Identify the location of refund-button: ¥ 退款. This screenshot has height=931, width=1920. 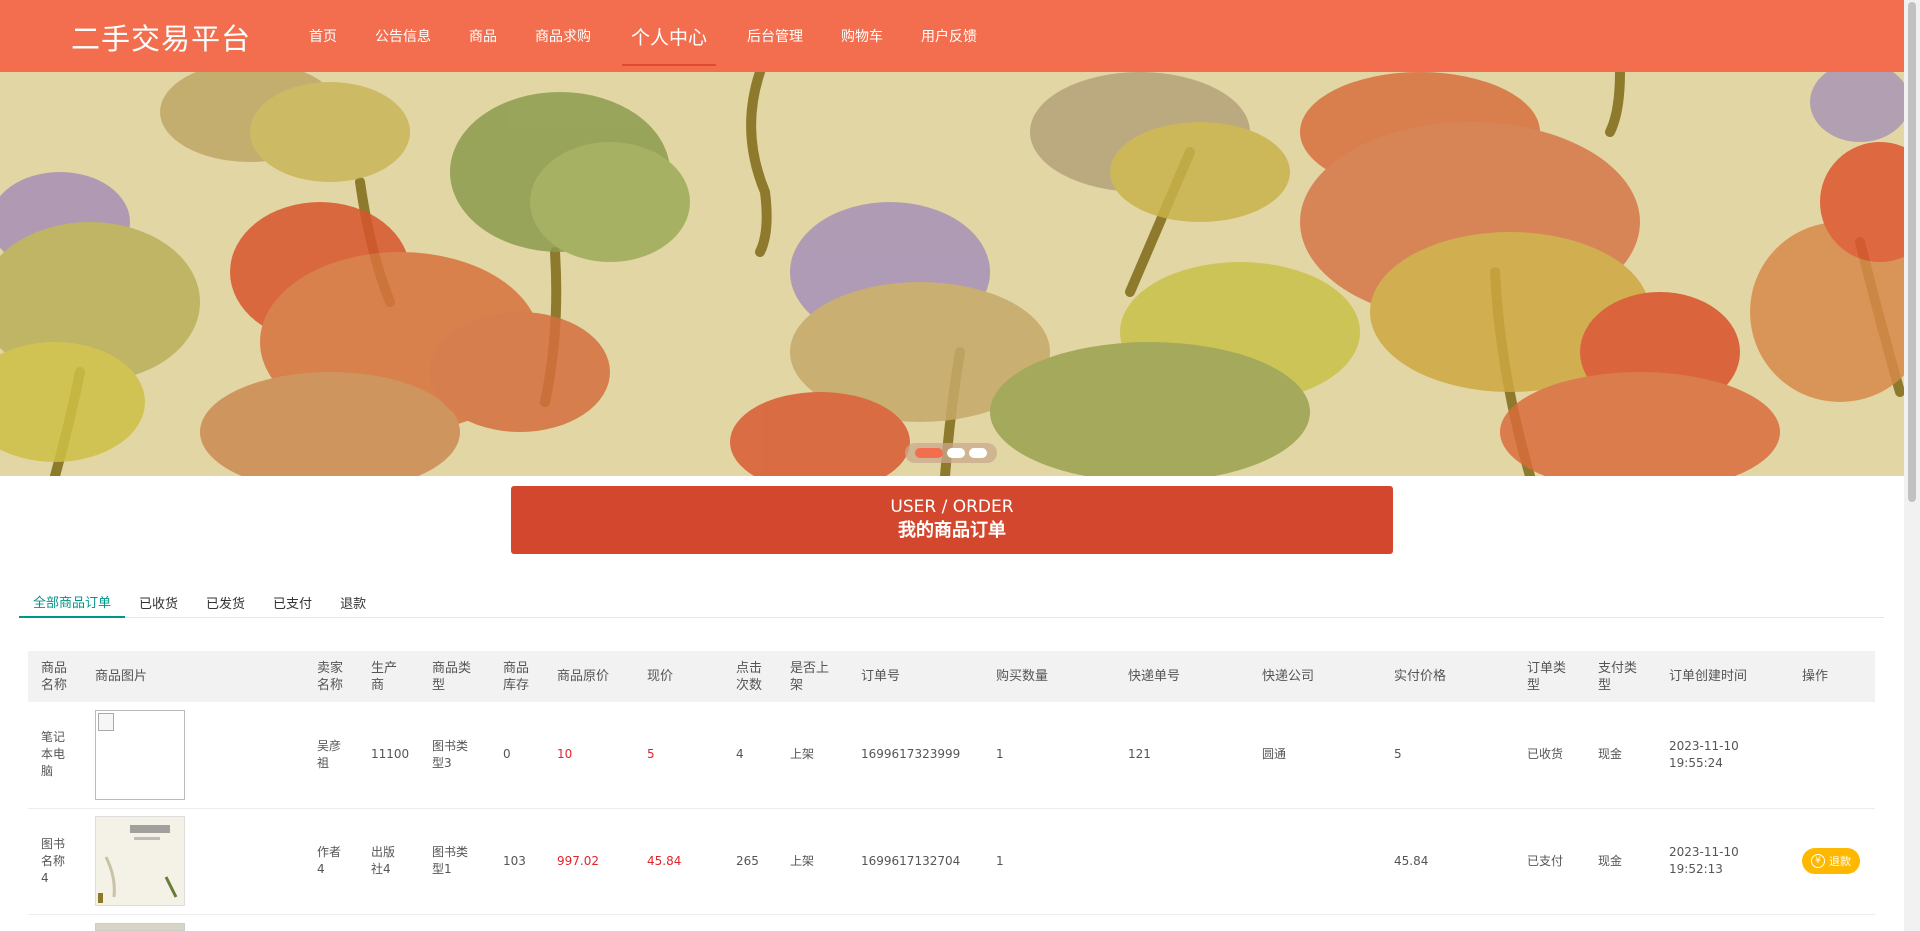
(1831, 861).